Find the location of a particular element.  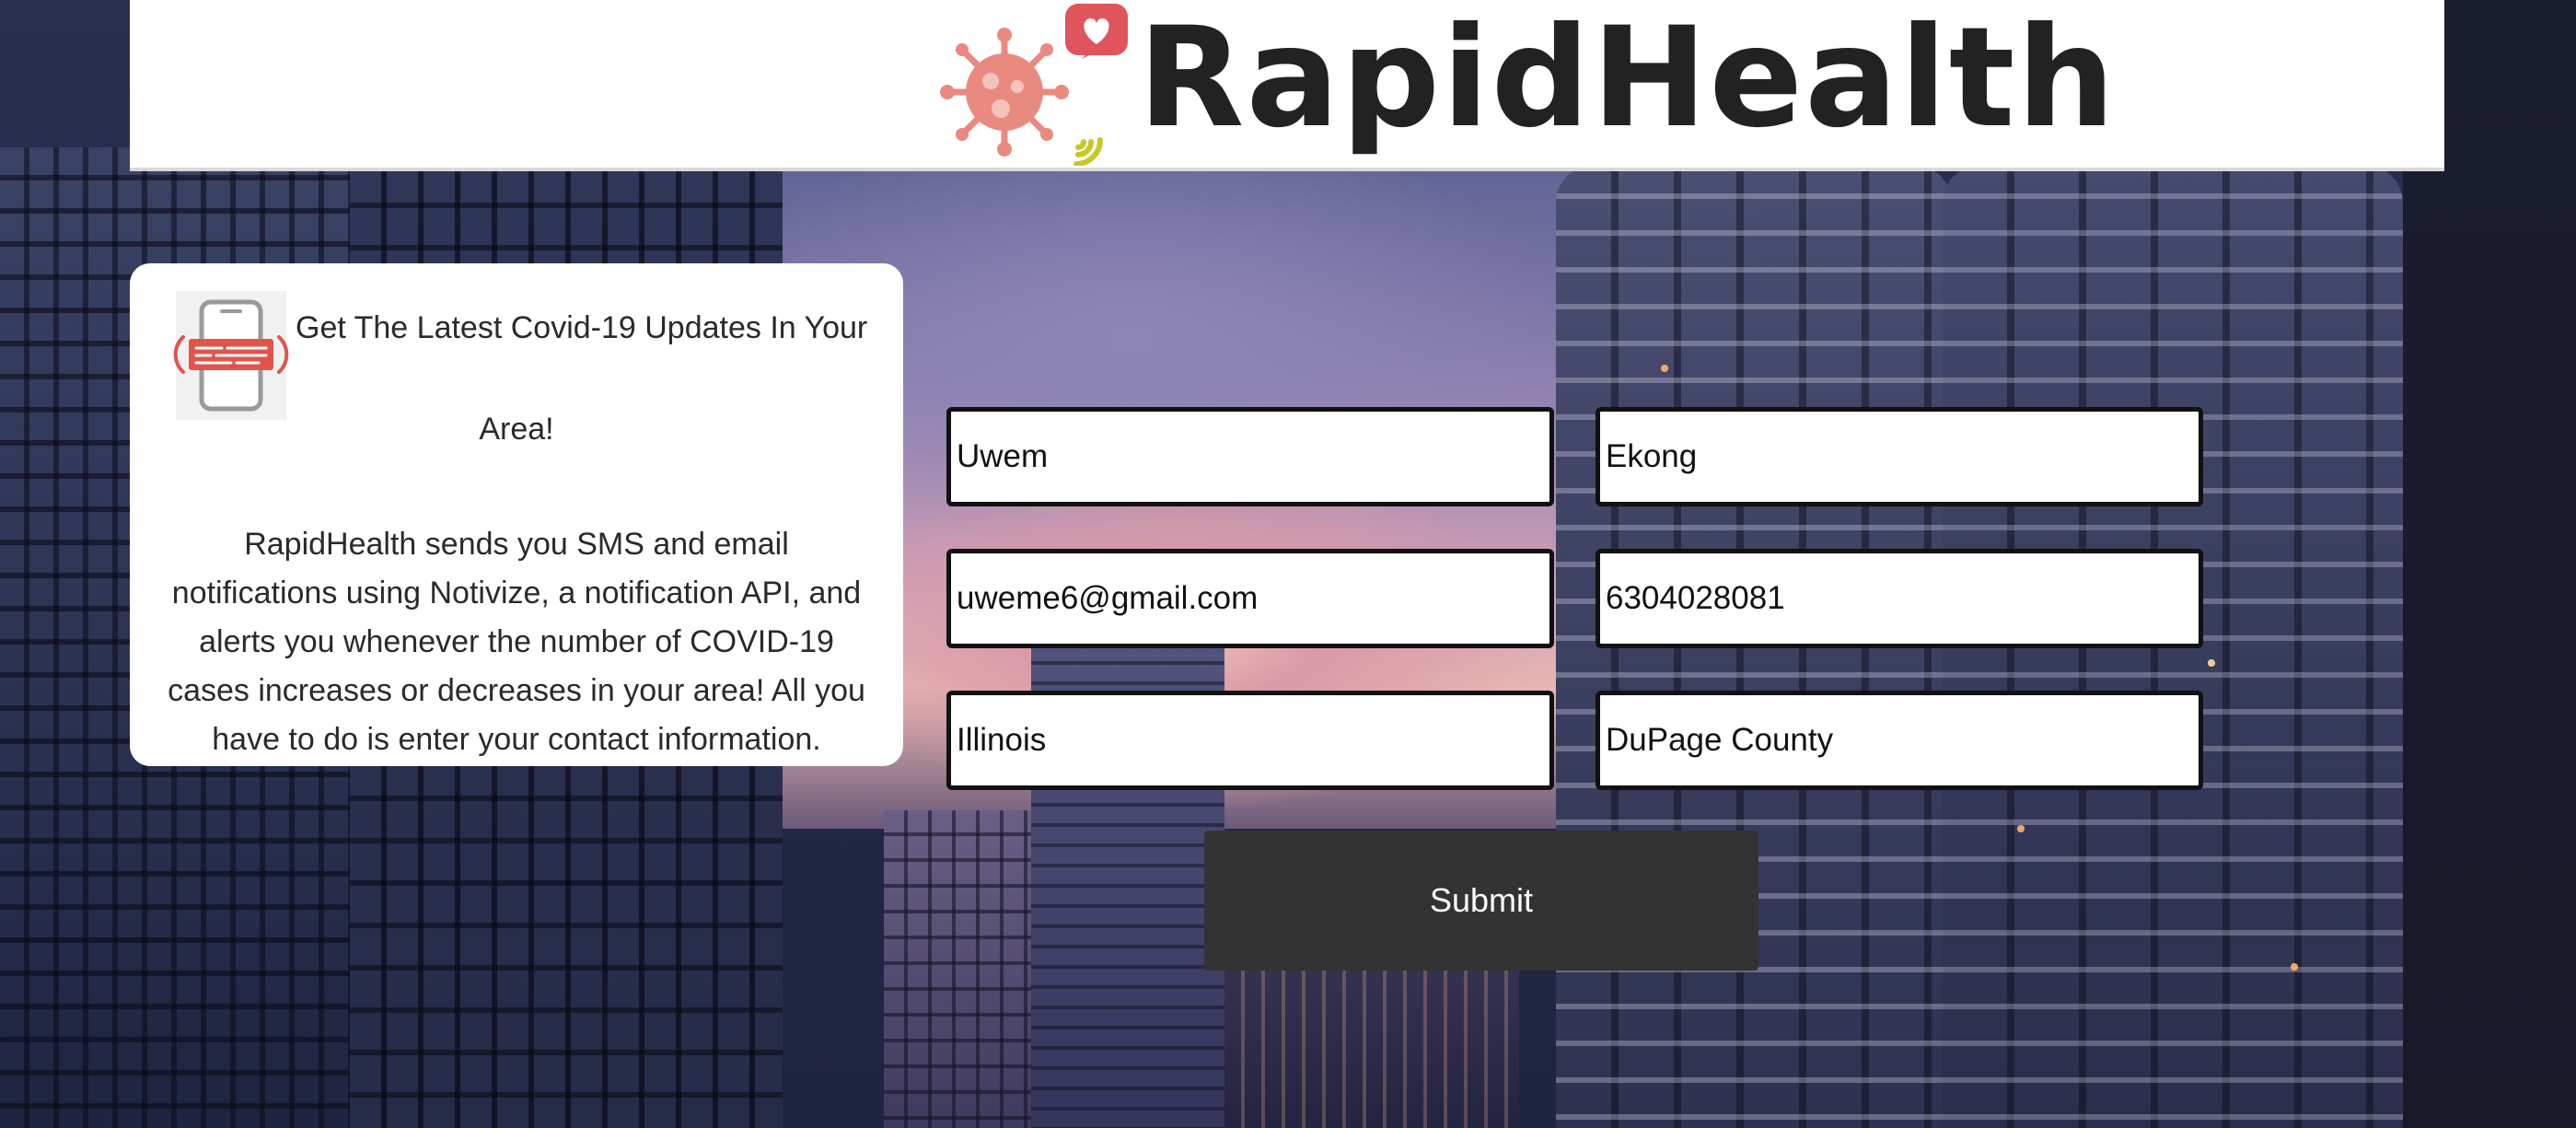

brand-logo: RapidHealth is located at coordinates (1527, 84).